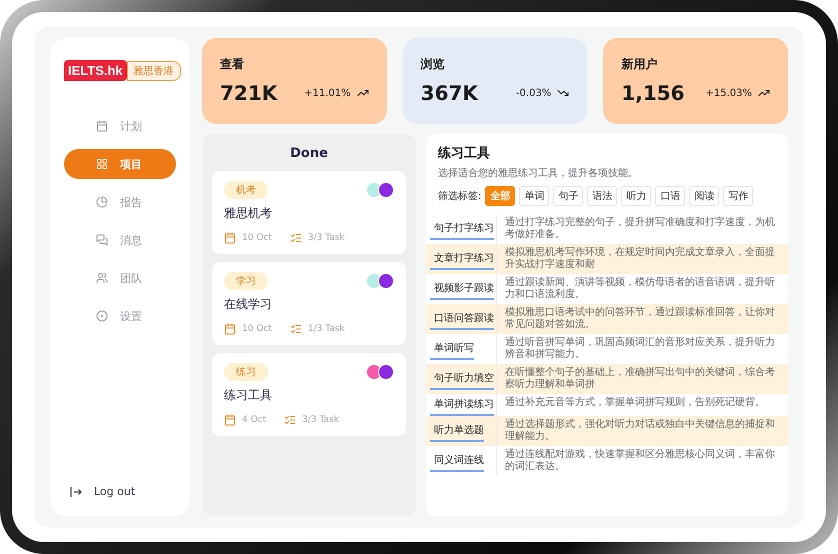 The width and height of the screenshot is (838, 554). I want to click on filter-chip: 句子, so click(568, 196).